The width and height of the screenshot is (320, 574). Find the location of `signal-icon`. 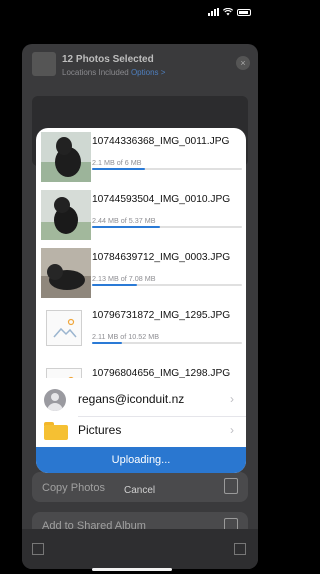

signal-icon is located at coordinates (213, 12).